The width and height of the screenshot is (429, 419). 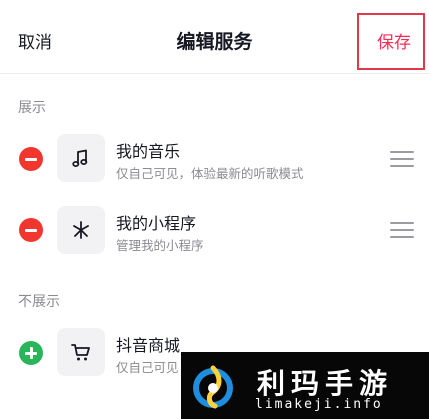 I want to click on item-subtitle: 管理我的小程序, so click(x=160, y=245).